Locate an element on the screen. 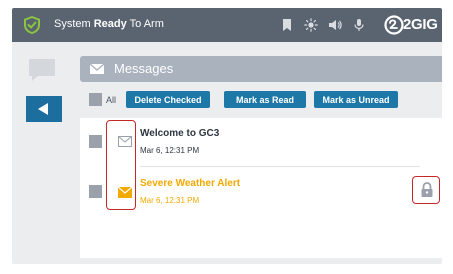 This screenshot has height=274, width=453. select-all-label: All is located at coordinates (111, 100).